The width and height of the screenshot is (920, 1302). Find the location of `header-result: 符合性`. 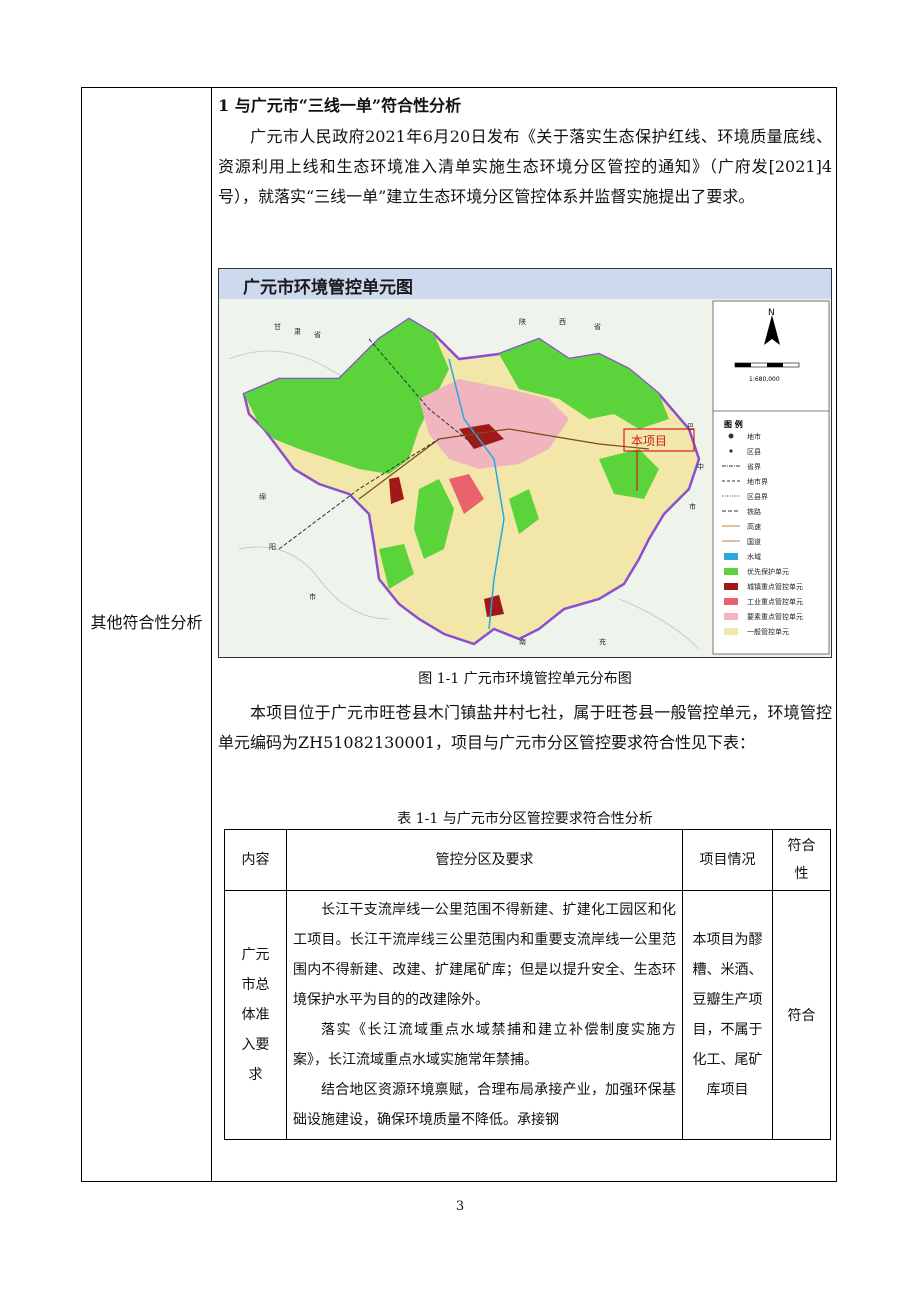

header-result: 符合性 is located at coordinates (801, 860).